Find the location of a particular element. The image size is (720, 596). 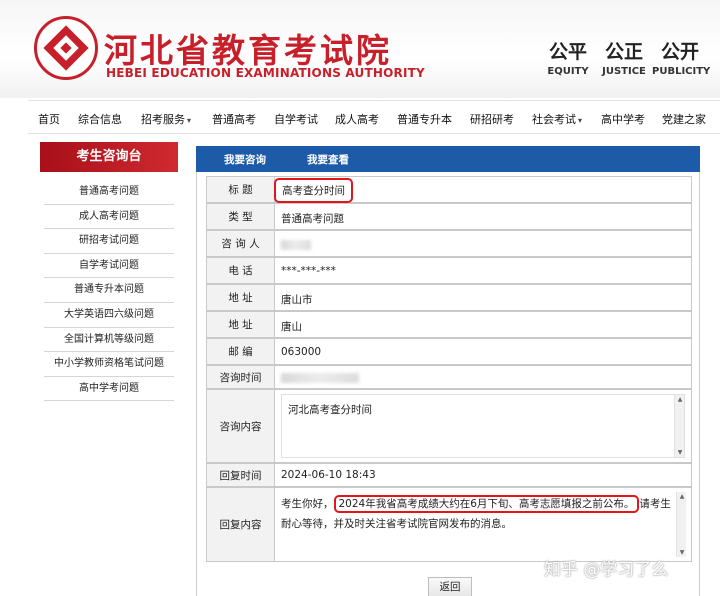

row-address-1: 地 址 唐山市 is located at coordinates (449, 297).